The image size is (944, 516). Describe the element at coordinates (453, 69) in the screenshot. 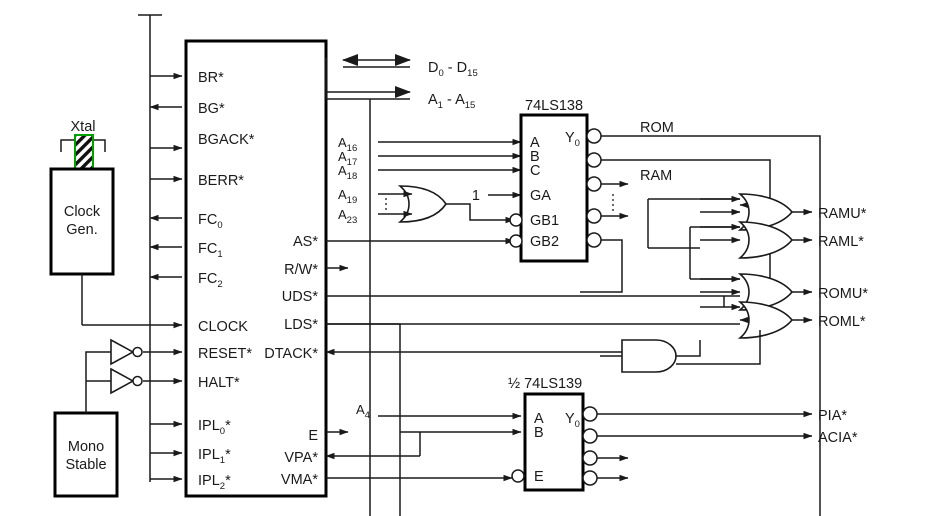

I see `data-bus-label: D0 - D15` at that location.